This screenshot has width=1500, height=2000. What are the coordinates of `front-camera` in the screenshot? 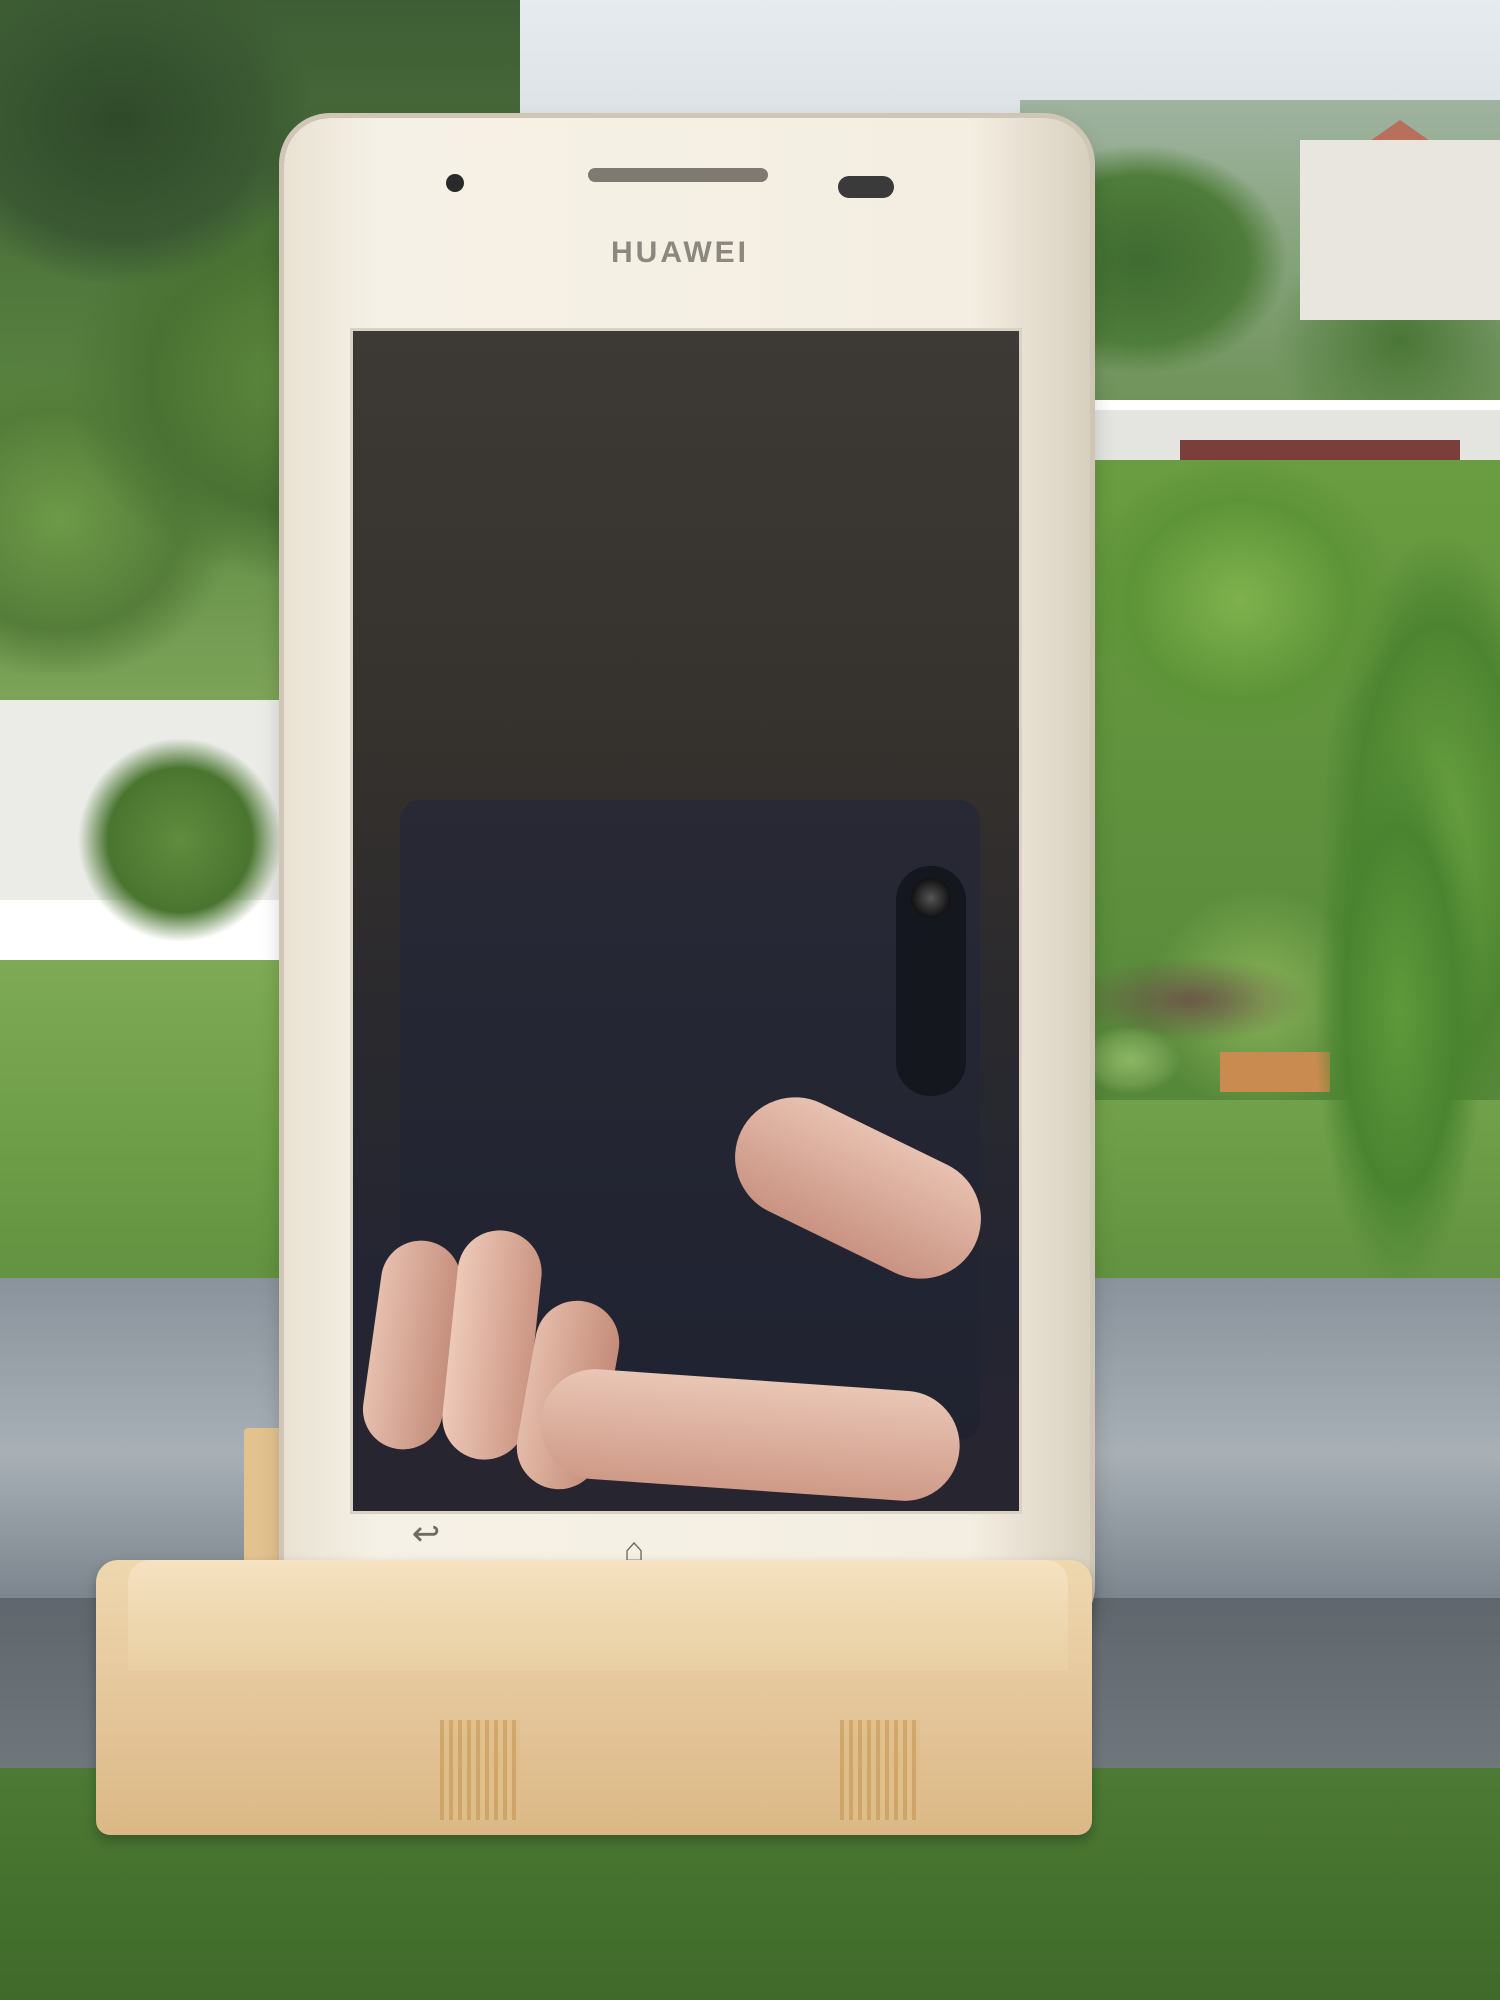 It's located at (455, 183).